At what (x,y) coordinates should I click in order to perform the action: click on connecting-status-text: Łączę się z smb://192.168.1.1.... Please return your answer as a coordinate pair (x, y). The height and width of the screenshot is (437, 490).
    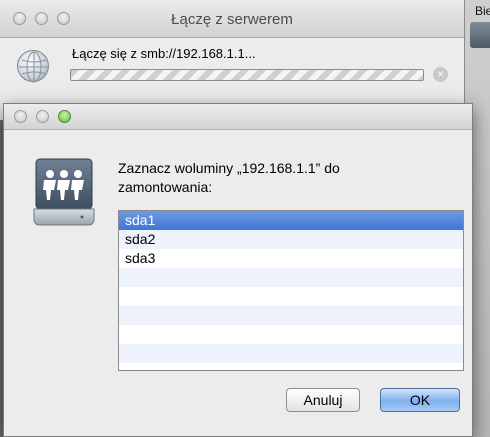
    Looking at the image, I should click on (164, 53).